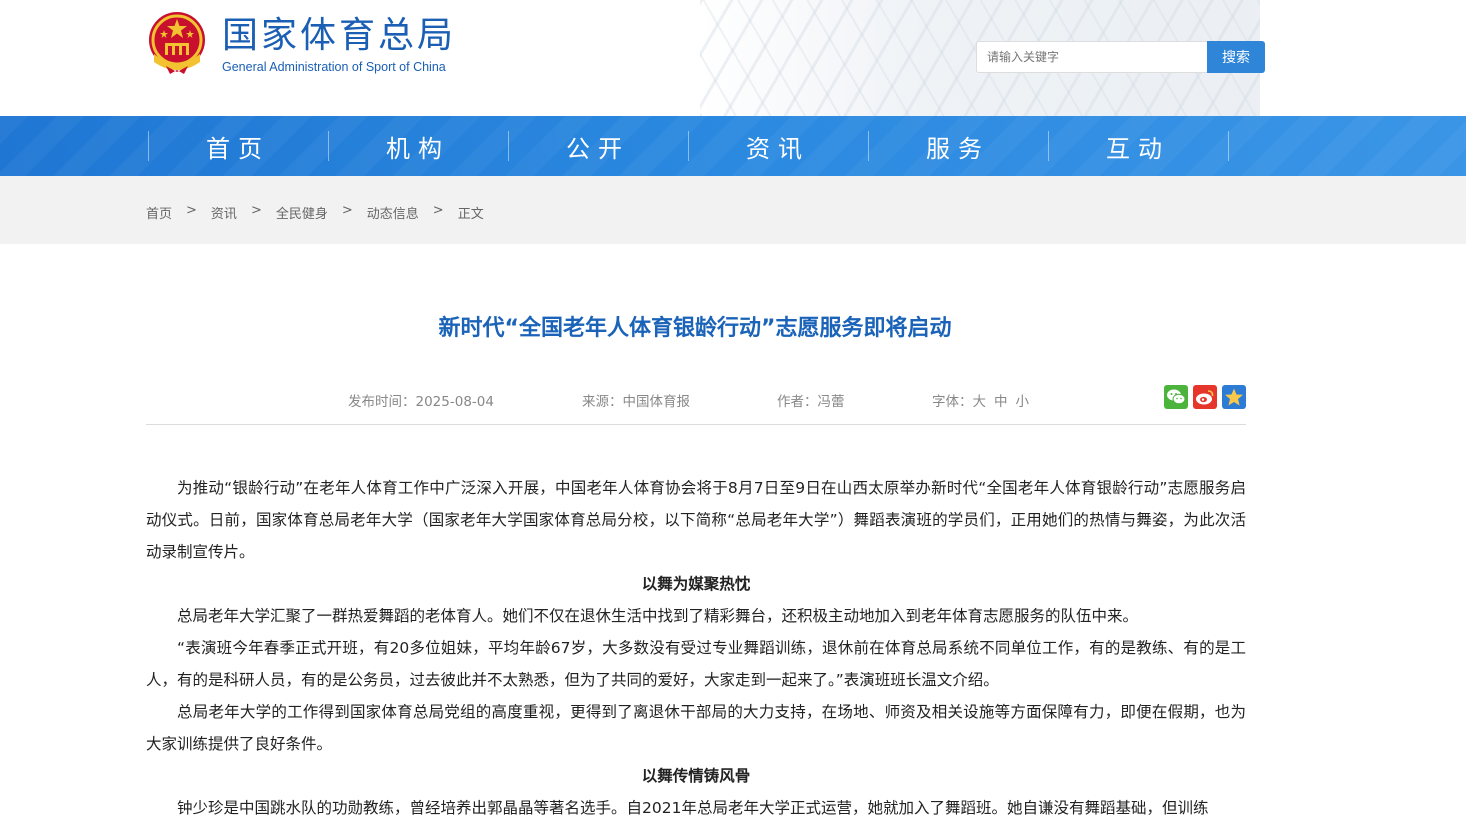 The image size is (1466, 824). Describe the element at coordinates (393, 212) in the screenshot. I see `breadcrumb-updates: 动态信息` at that location.